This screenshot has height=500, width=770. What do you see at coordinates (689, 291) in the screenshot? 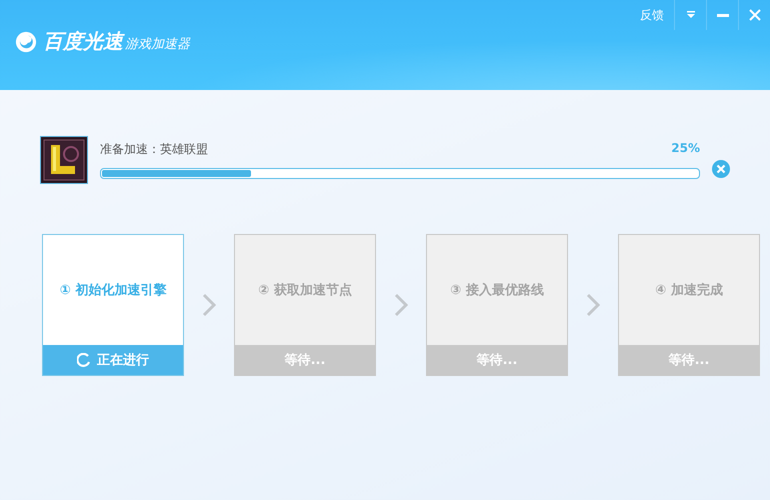
I see `step-title: ④ 加速完成` at bounding box center [689, 291].